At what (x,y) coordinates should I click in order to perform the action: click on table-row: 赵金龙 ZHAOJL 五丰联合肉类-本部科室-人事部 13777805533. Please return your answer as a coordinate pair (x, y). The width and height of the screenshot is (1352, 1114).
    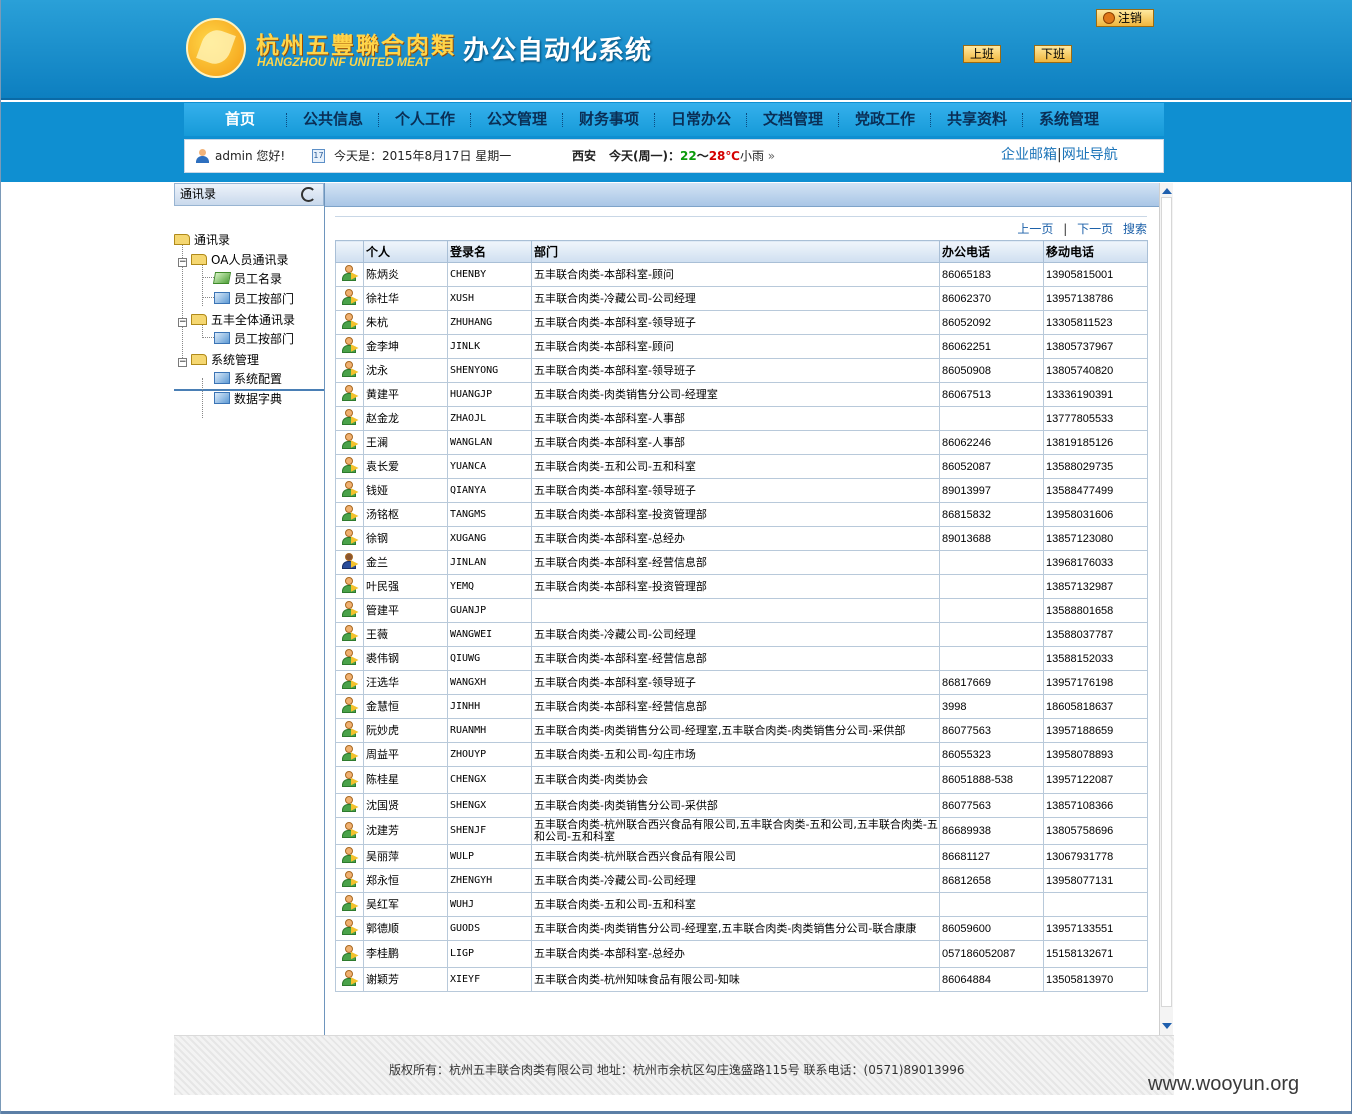
    Looking at the image, I should click on (741, 418).